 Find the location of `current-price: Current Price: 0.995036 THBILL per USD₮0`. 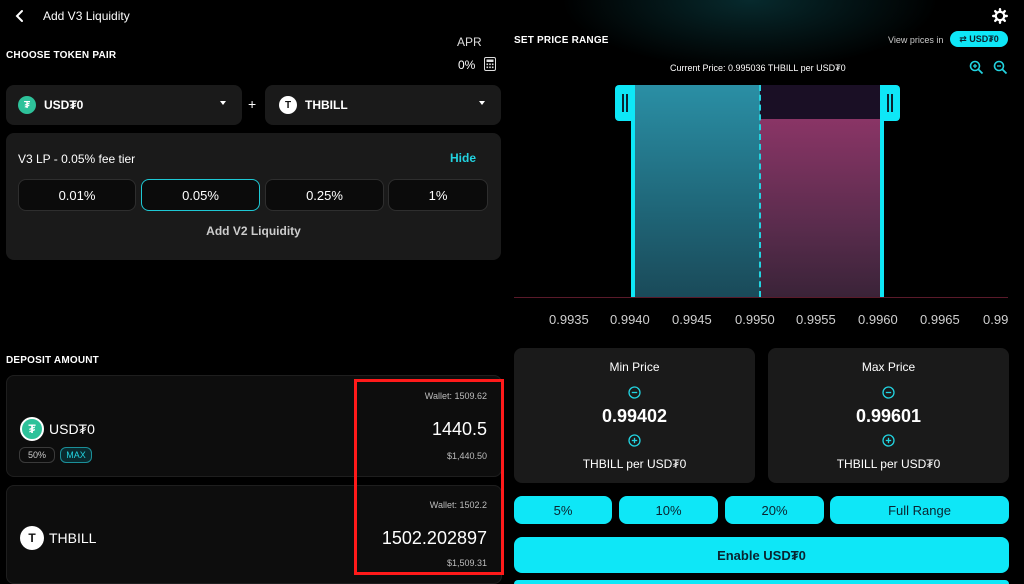

current-price: Current Price: 0.995036 THBILL per USD₮0 is located at coordinates (758, 68).